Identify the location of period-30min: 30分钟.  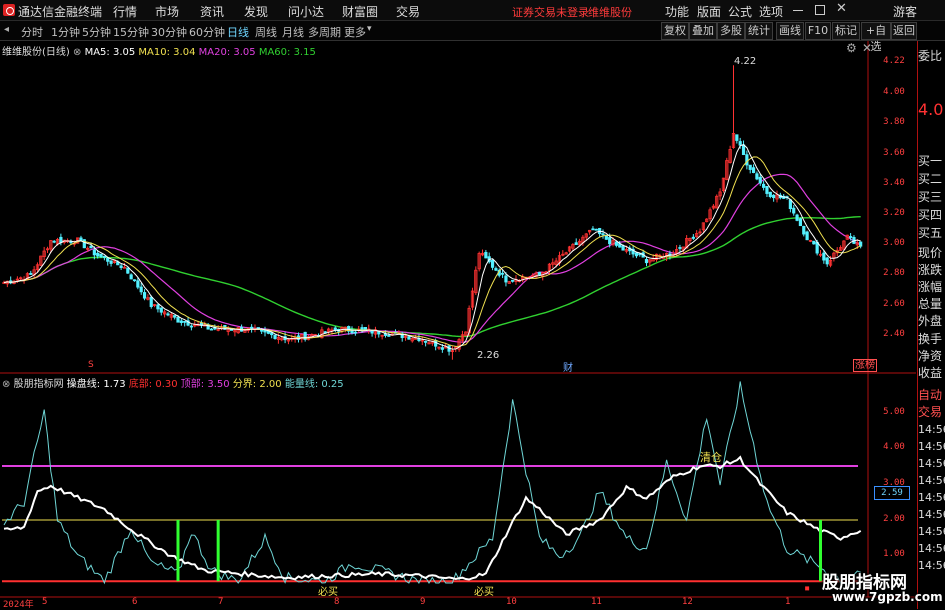
(169, 32).